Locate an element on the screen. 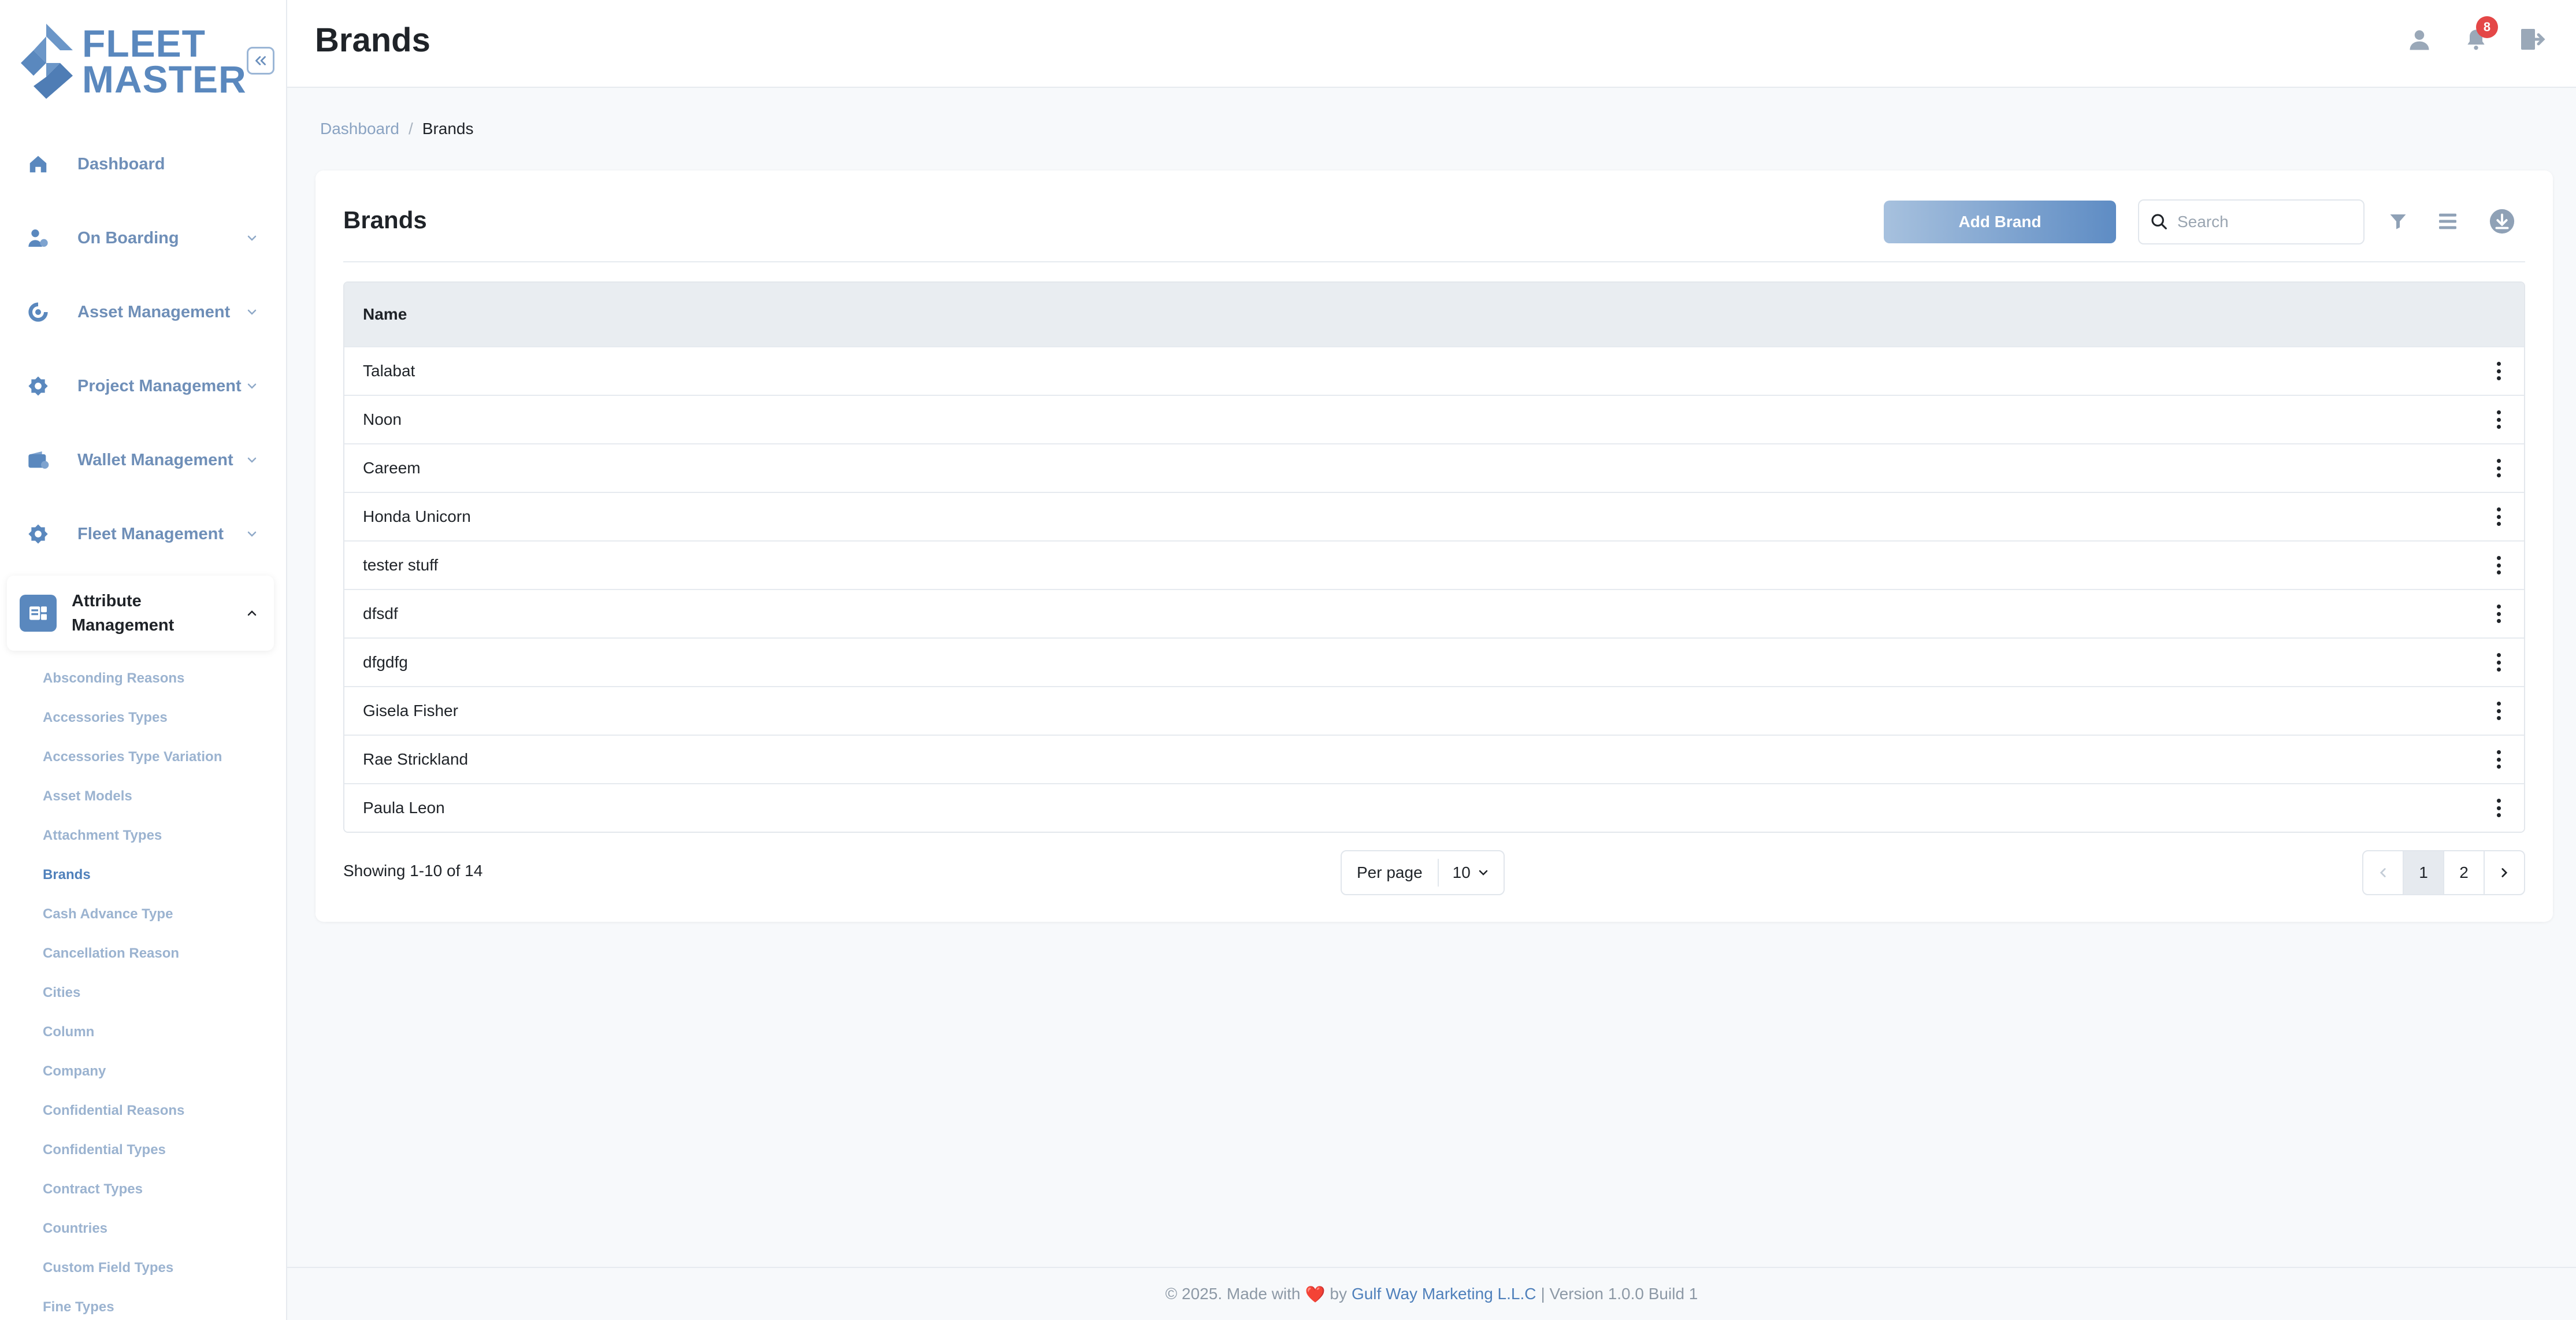 This screenshot has width=2576, height=1320. per-page-value-wrapper: 10 is located at coordinates (1464, 872).